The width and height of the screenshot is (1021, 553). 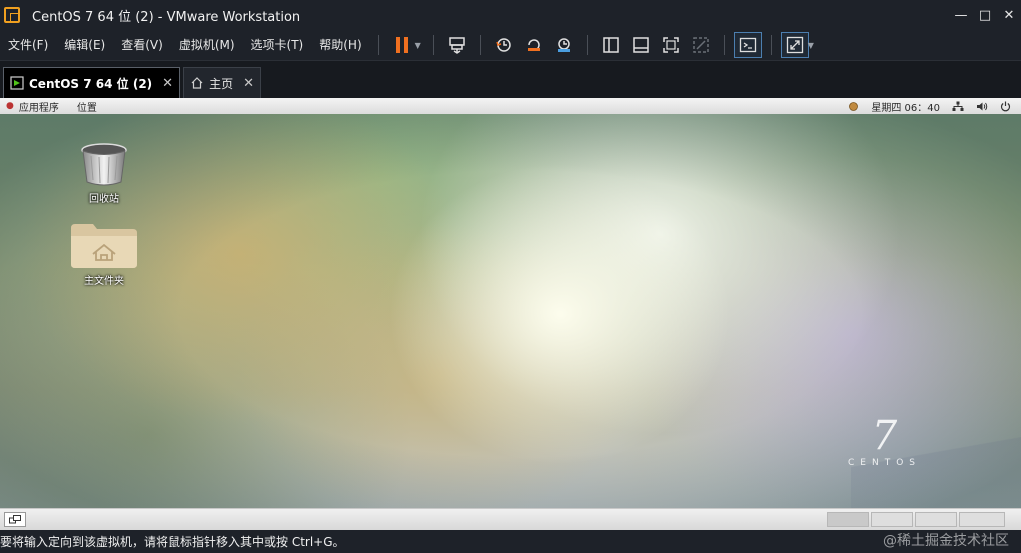 What do you see at coordinates (510, 79) in the screenshot?
I see `tab-bar: CentOS 7 64 位 (2) ✕ 主页 ✕` at bounding box center [510, 79].